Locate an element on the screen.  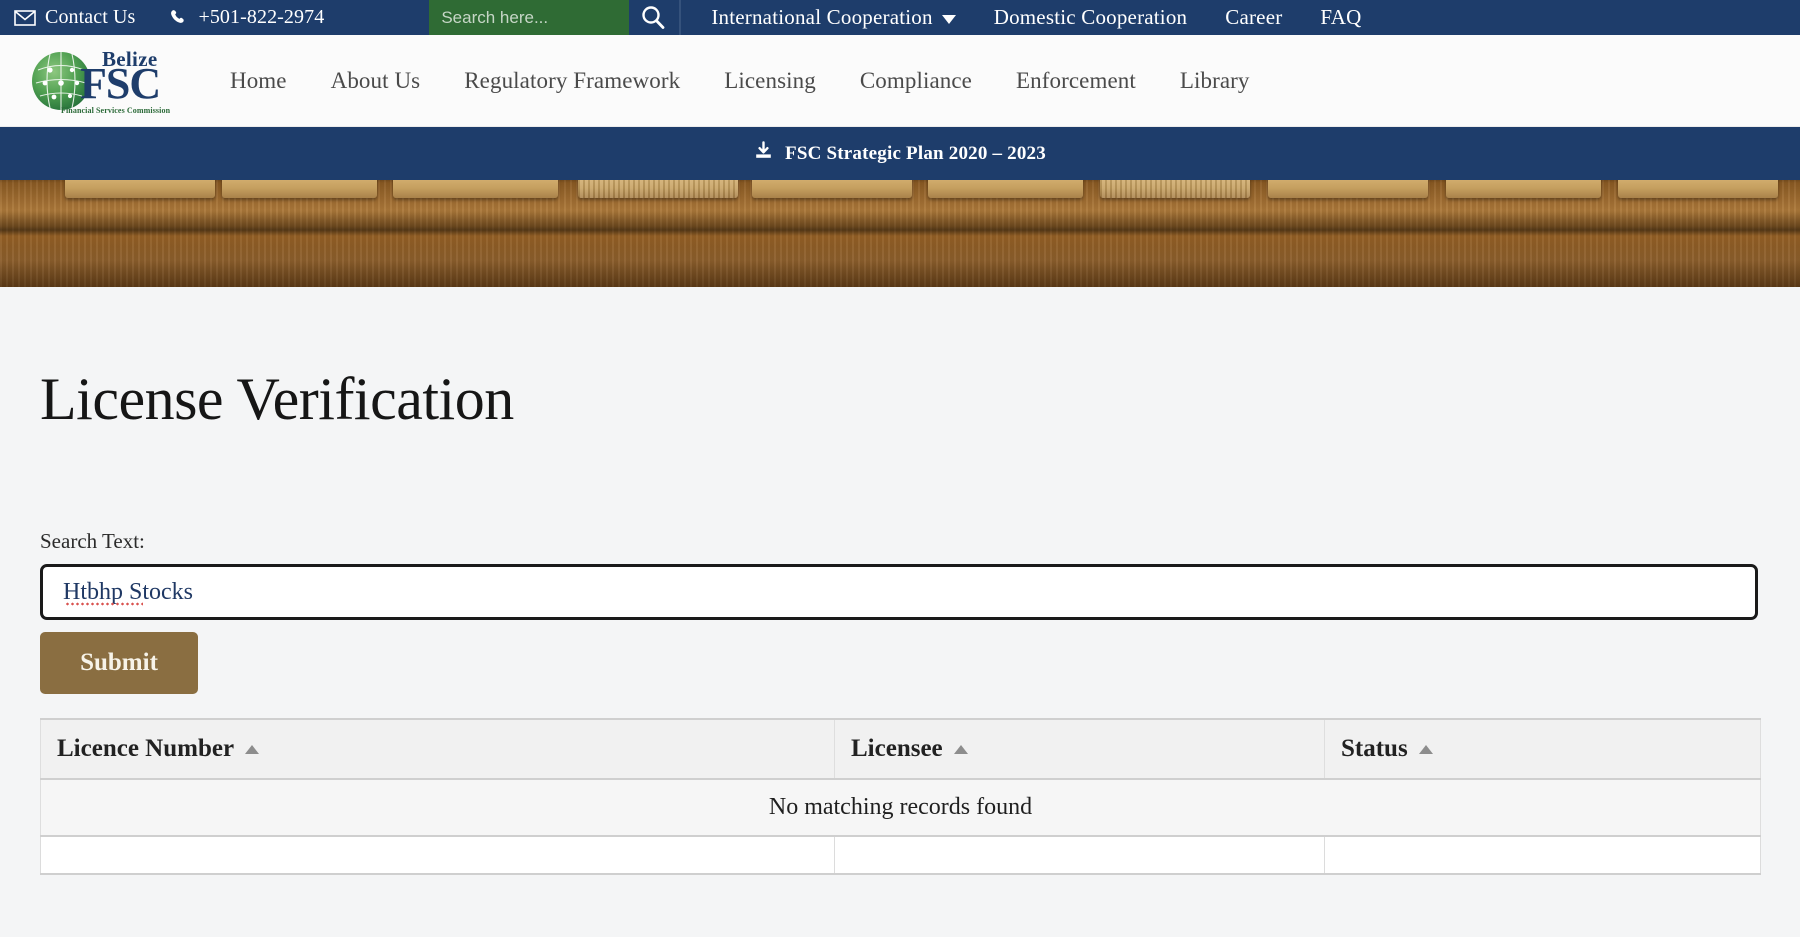
table-footer-row is located at coordinates (900, 855).